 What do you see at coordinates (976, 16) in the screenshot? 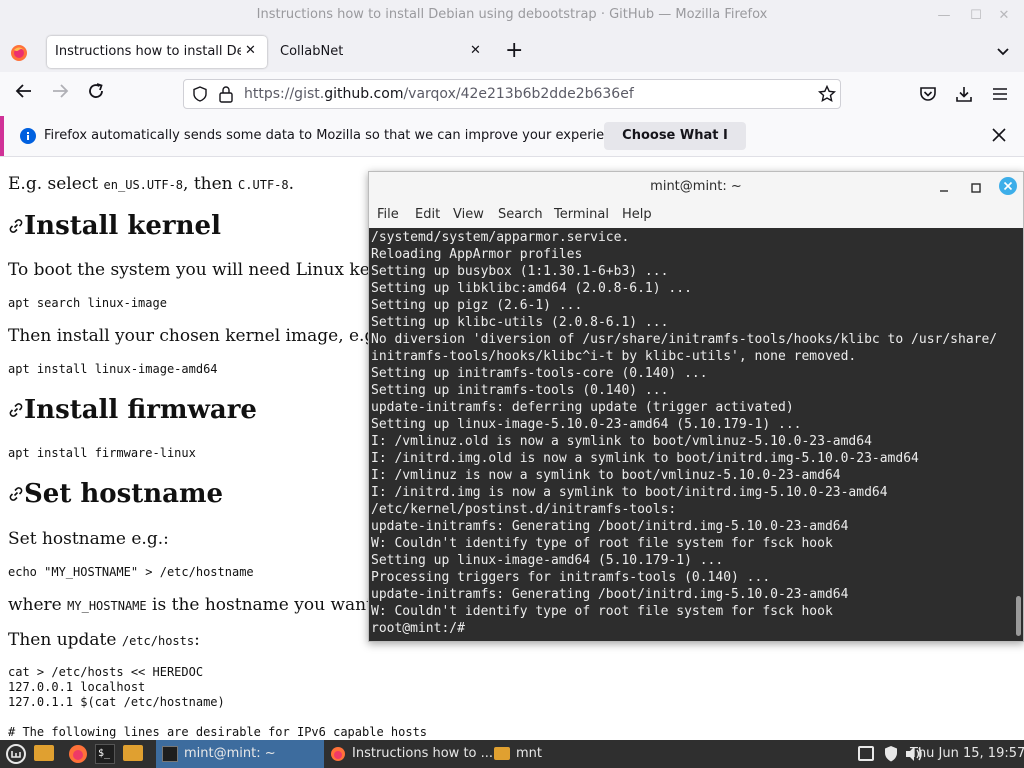
I see `maximize-button: ☐` at bounding box center [976, 16].